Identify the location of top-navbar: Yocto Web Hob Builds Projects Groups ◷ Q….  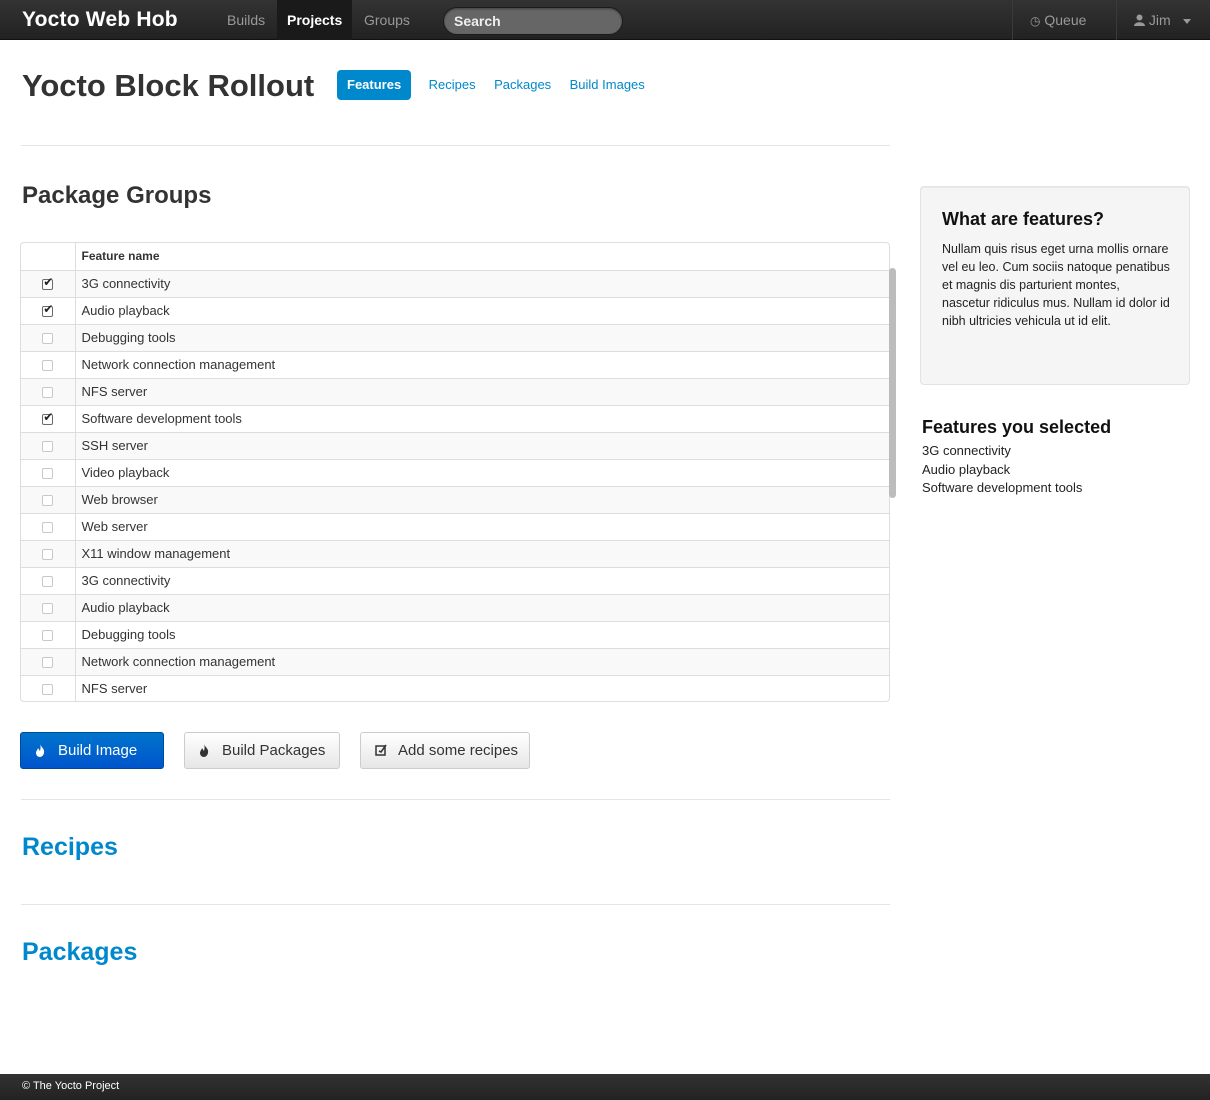
(605, 20).